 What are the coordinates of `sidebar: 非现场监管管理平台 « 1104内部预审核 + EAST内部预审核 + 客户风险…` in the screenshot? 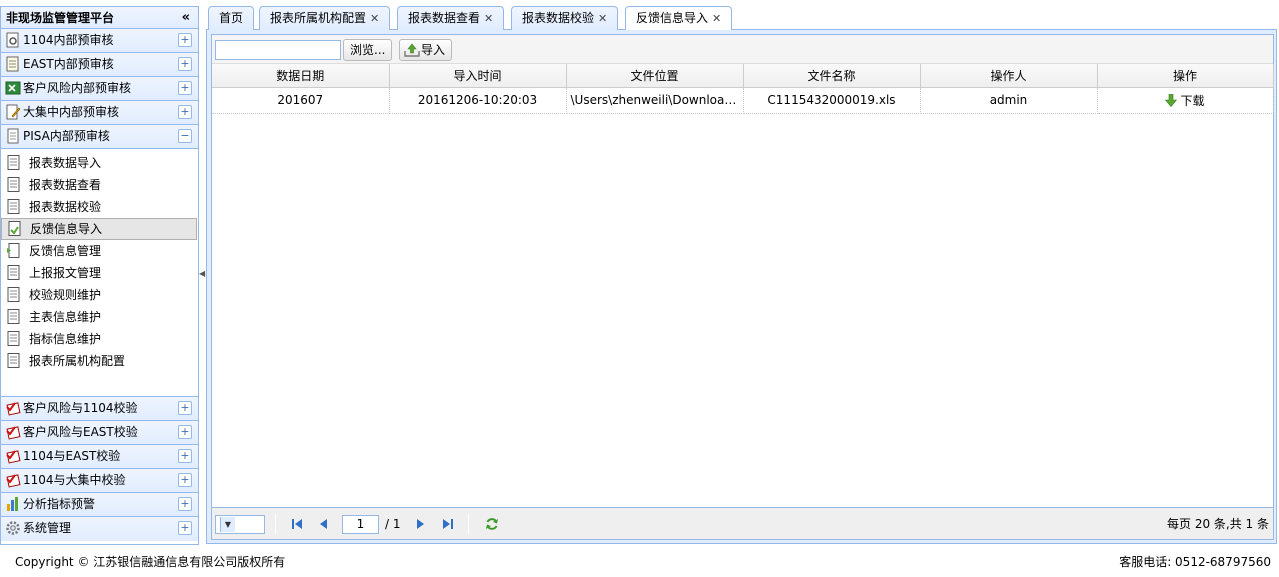 It's located at (99, 275).